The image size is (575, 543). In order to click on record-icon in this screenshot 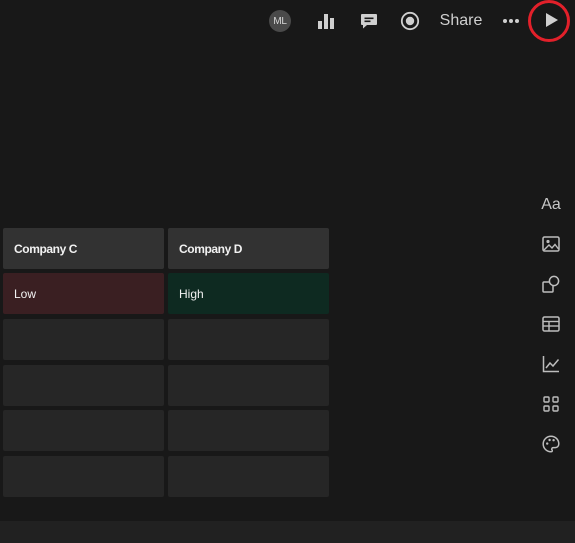, I will do `click(410, 21)`.